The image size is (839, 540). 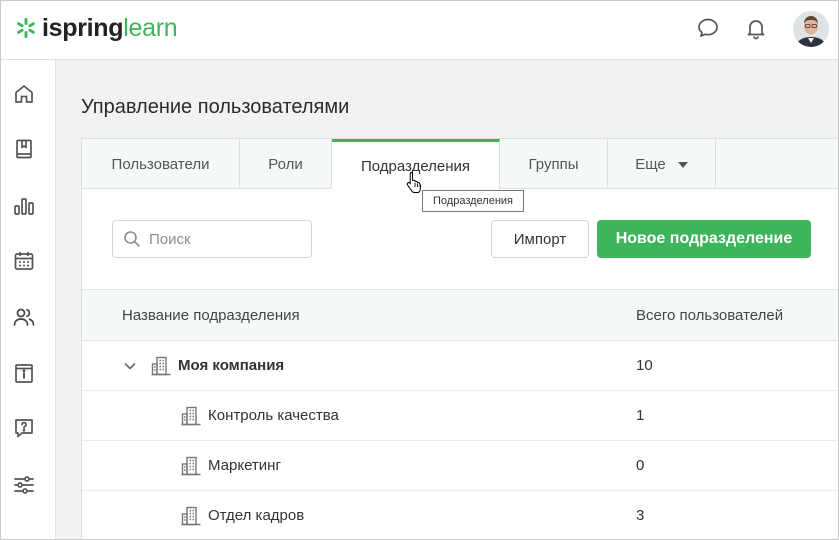 I want to click on logo-text-ispring: ispring, so click(x=83, y=28).